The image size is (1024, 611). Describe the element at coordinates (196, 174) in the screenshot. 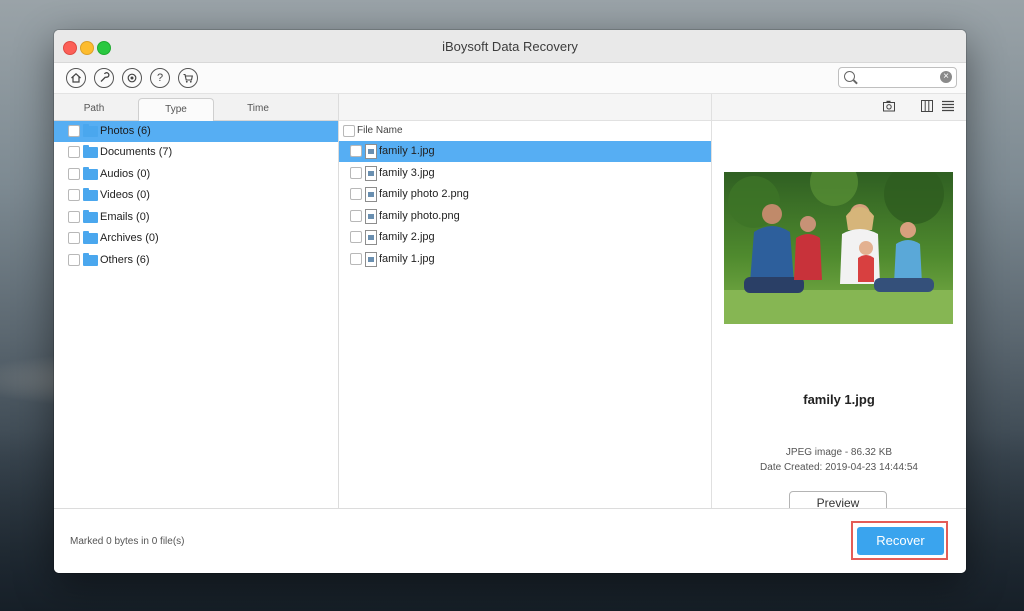

I see `type-item-audios: Audios (0)` at that location.